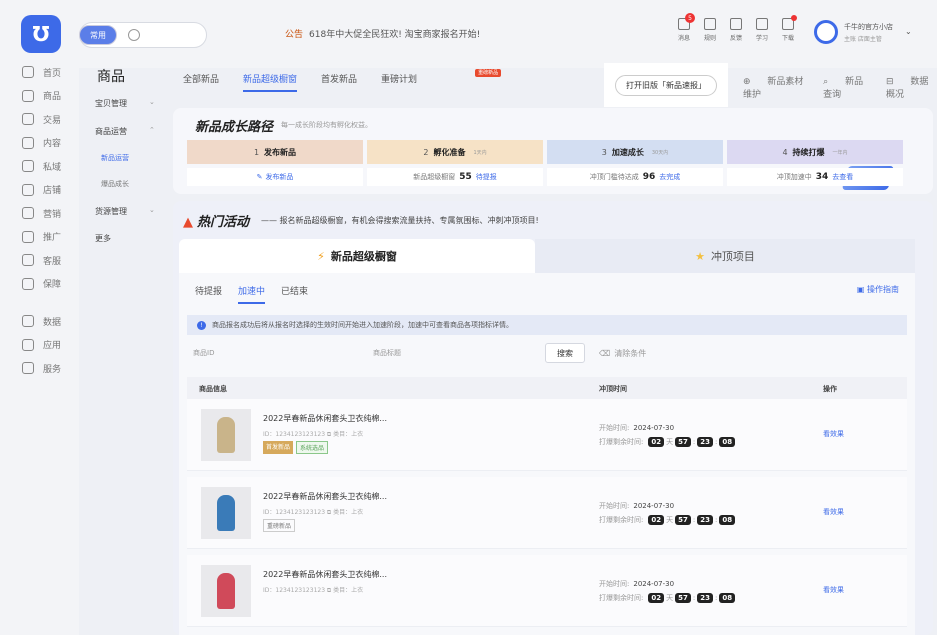  I want to click on growth-metric-4: 冲顶加速中 34 去查看, so click(815, 177).